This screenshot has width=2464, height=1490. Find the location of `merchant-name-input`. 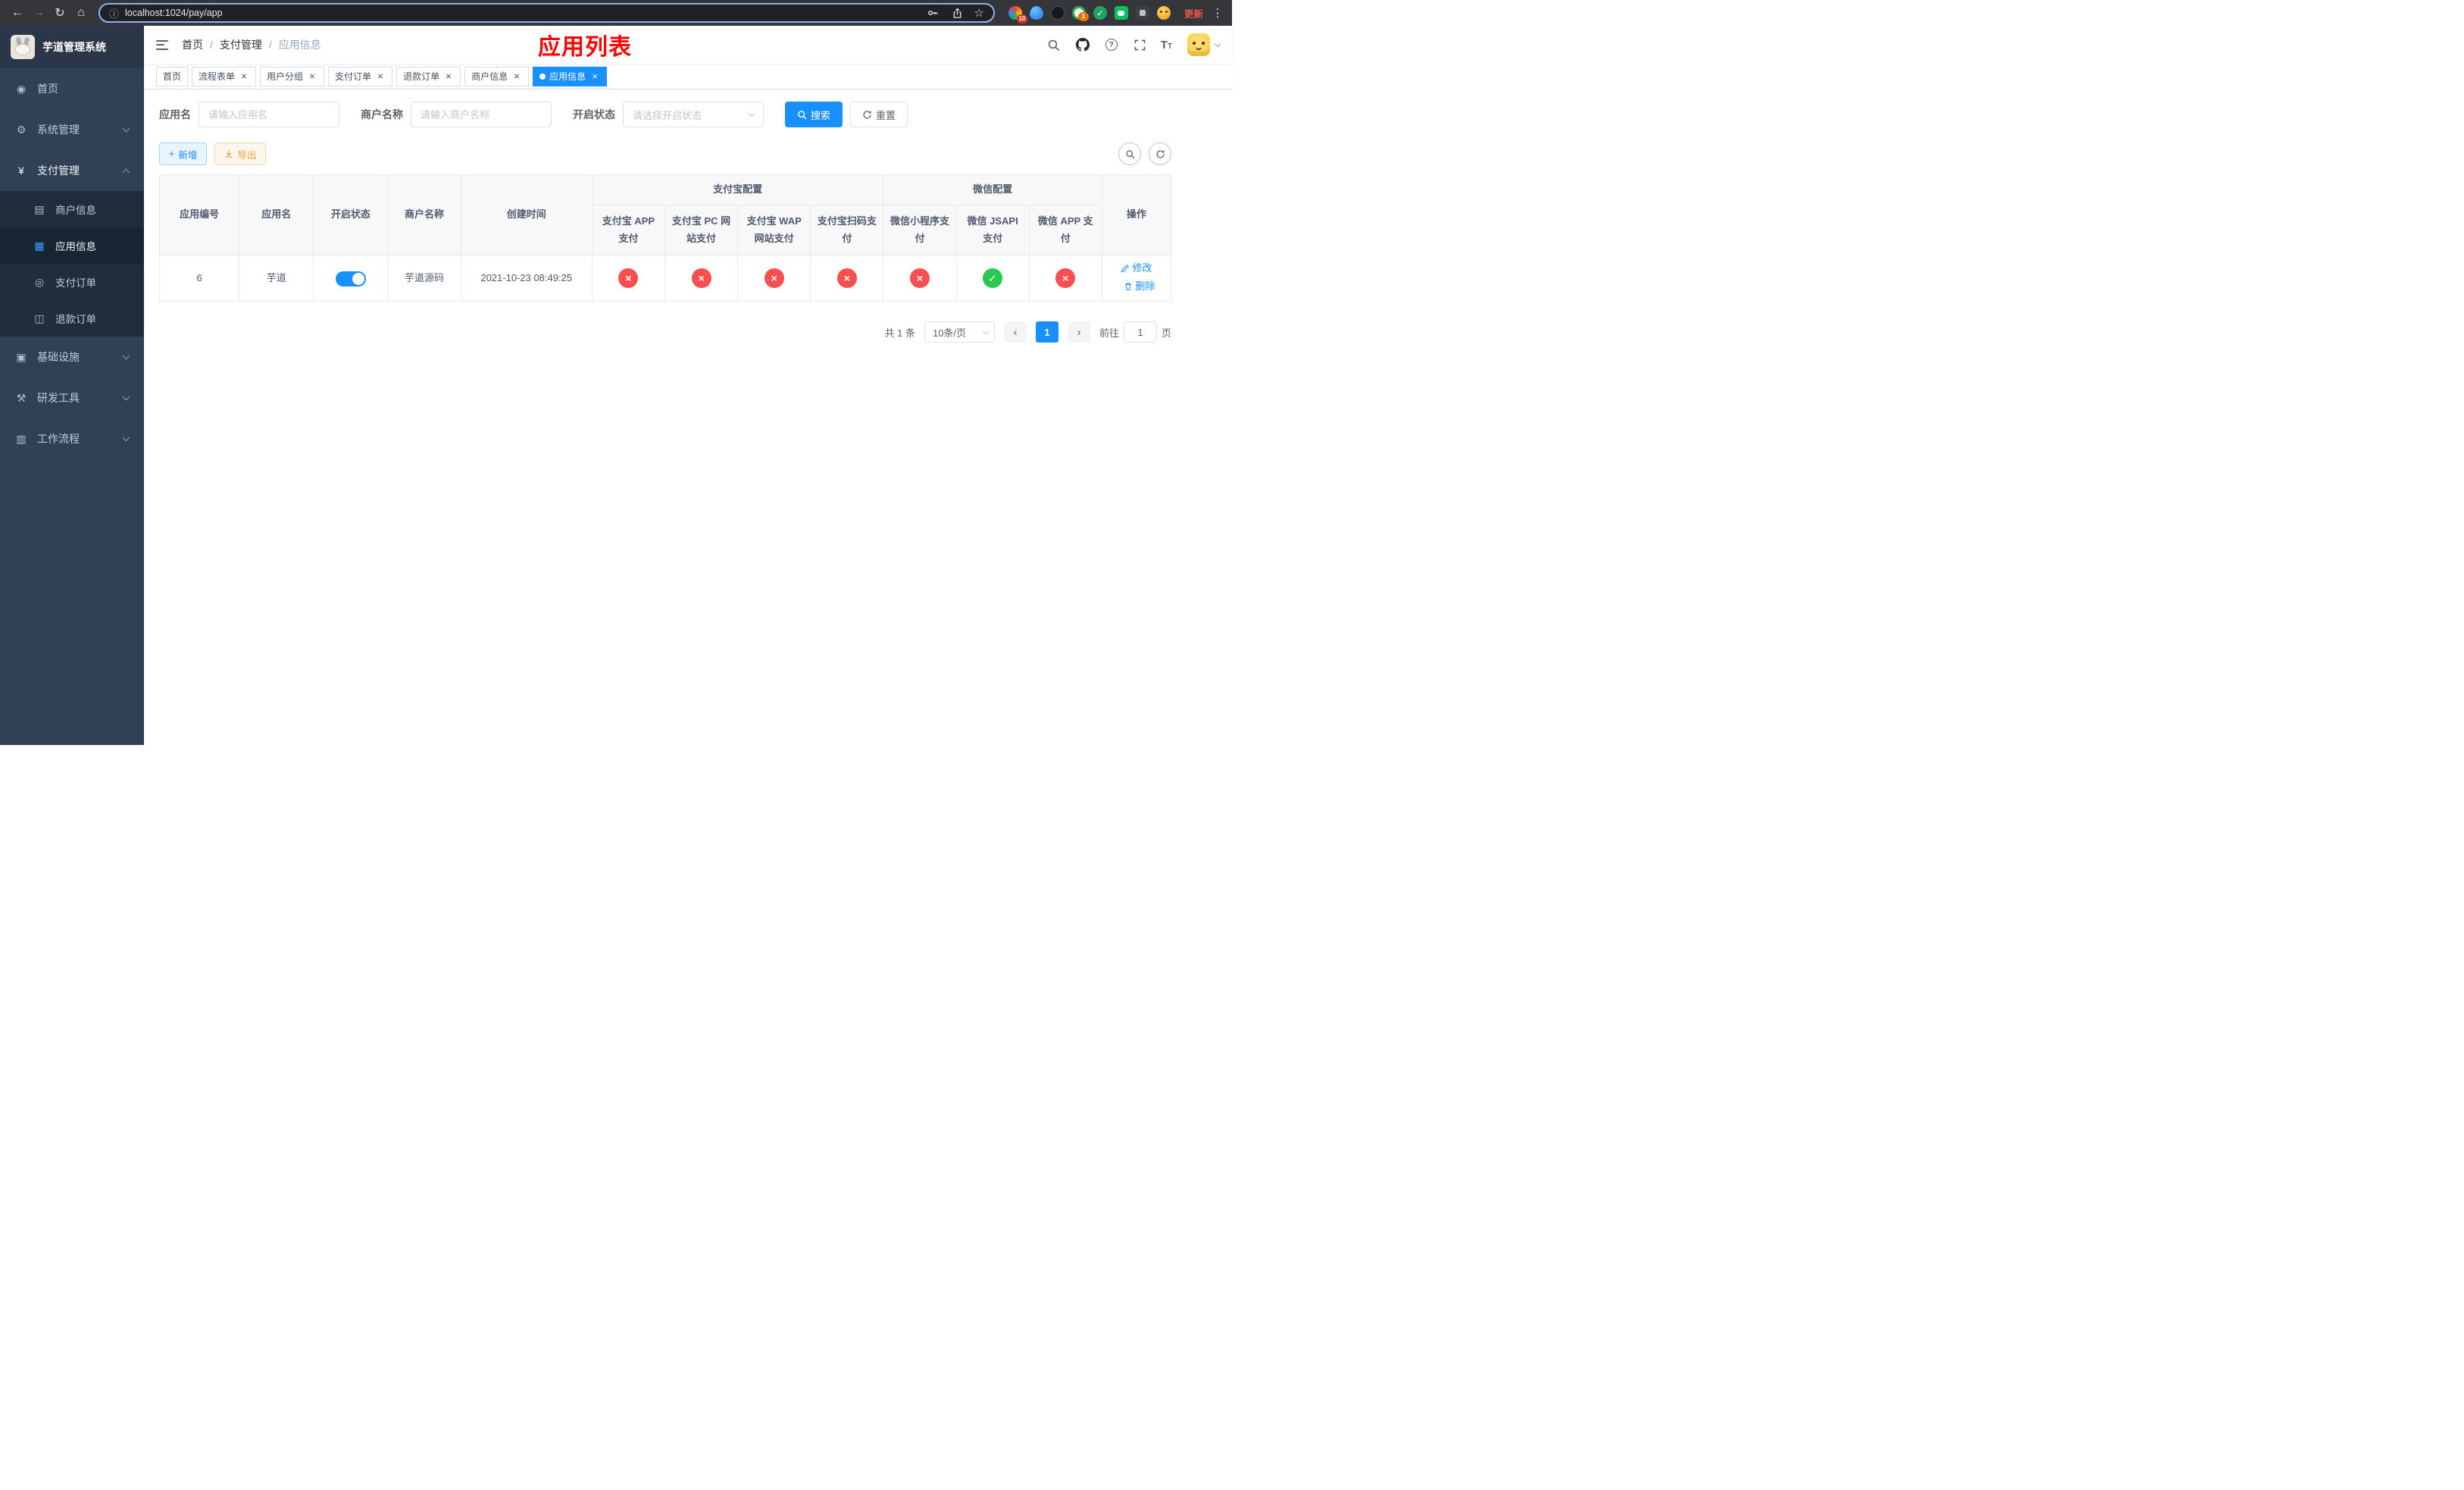

merchant-name-input is located at coordinates (481, 114).